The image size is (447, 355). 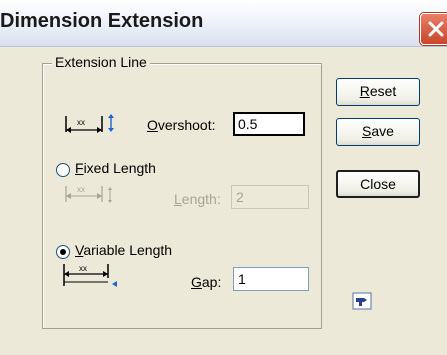 I want to click on fixed-length-label: Fixed Length, so click(x=115, y=168).